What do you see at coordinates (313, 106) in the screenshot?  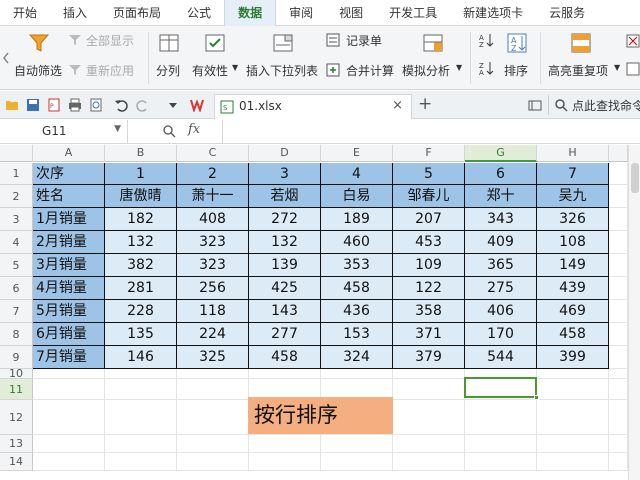 I see `file-tab: S 01.xlsx ×` at bounding box center [313, 106].